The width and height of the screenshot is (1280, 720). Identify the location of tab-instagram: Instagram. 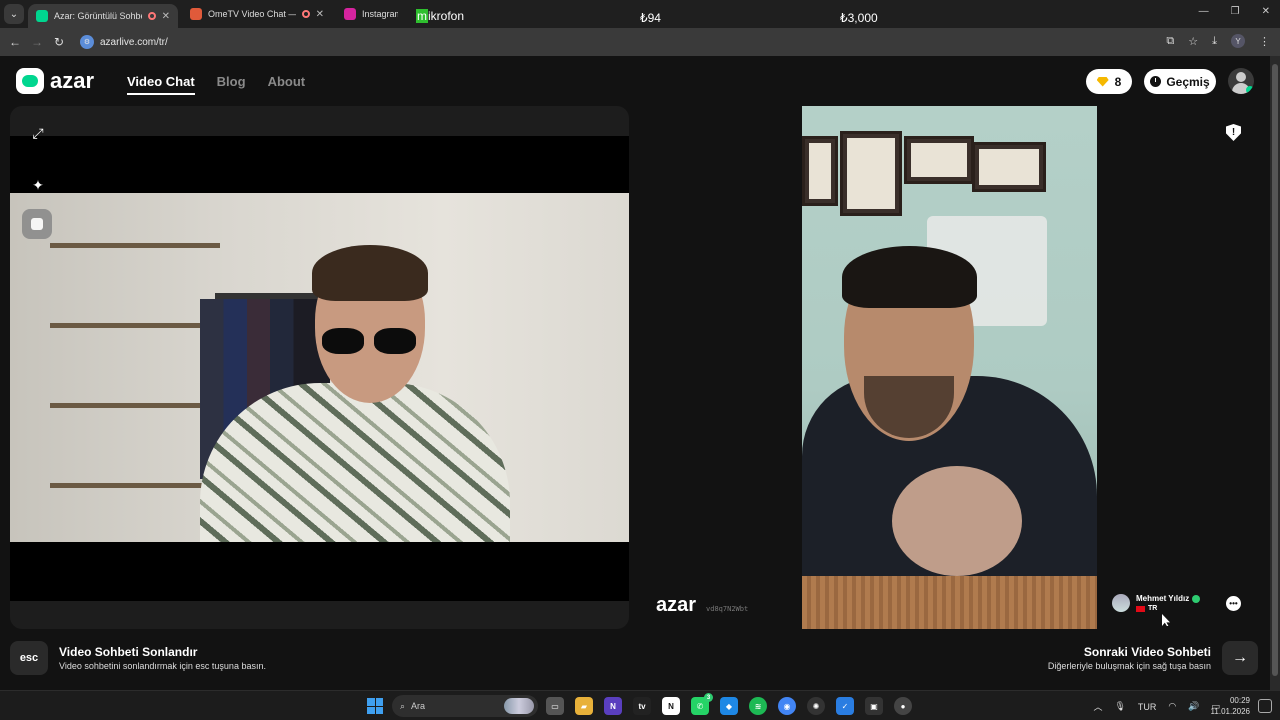
(371, 14).